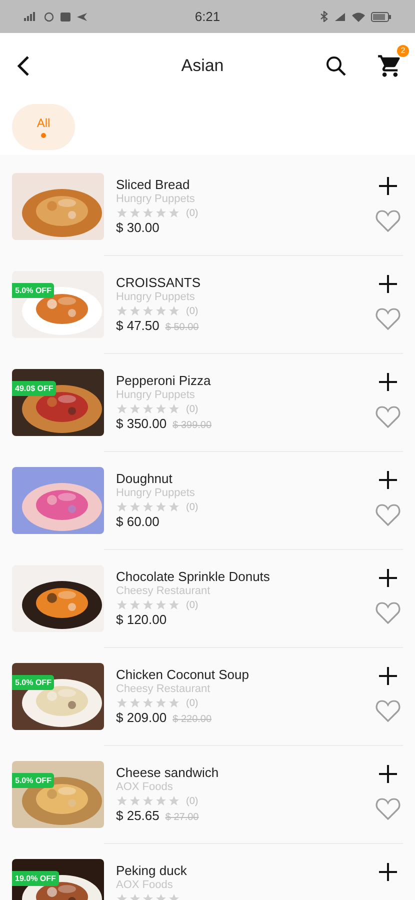  Describe the element at coordinates (358, 17) in the screenshot. I see `wifi-icon` at that location.